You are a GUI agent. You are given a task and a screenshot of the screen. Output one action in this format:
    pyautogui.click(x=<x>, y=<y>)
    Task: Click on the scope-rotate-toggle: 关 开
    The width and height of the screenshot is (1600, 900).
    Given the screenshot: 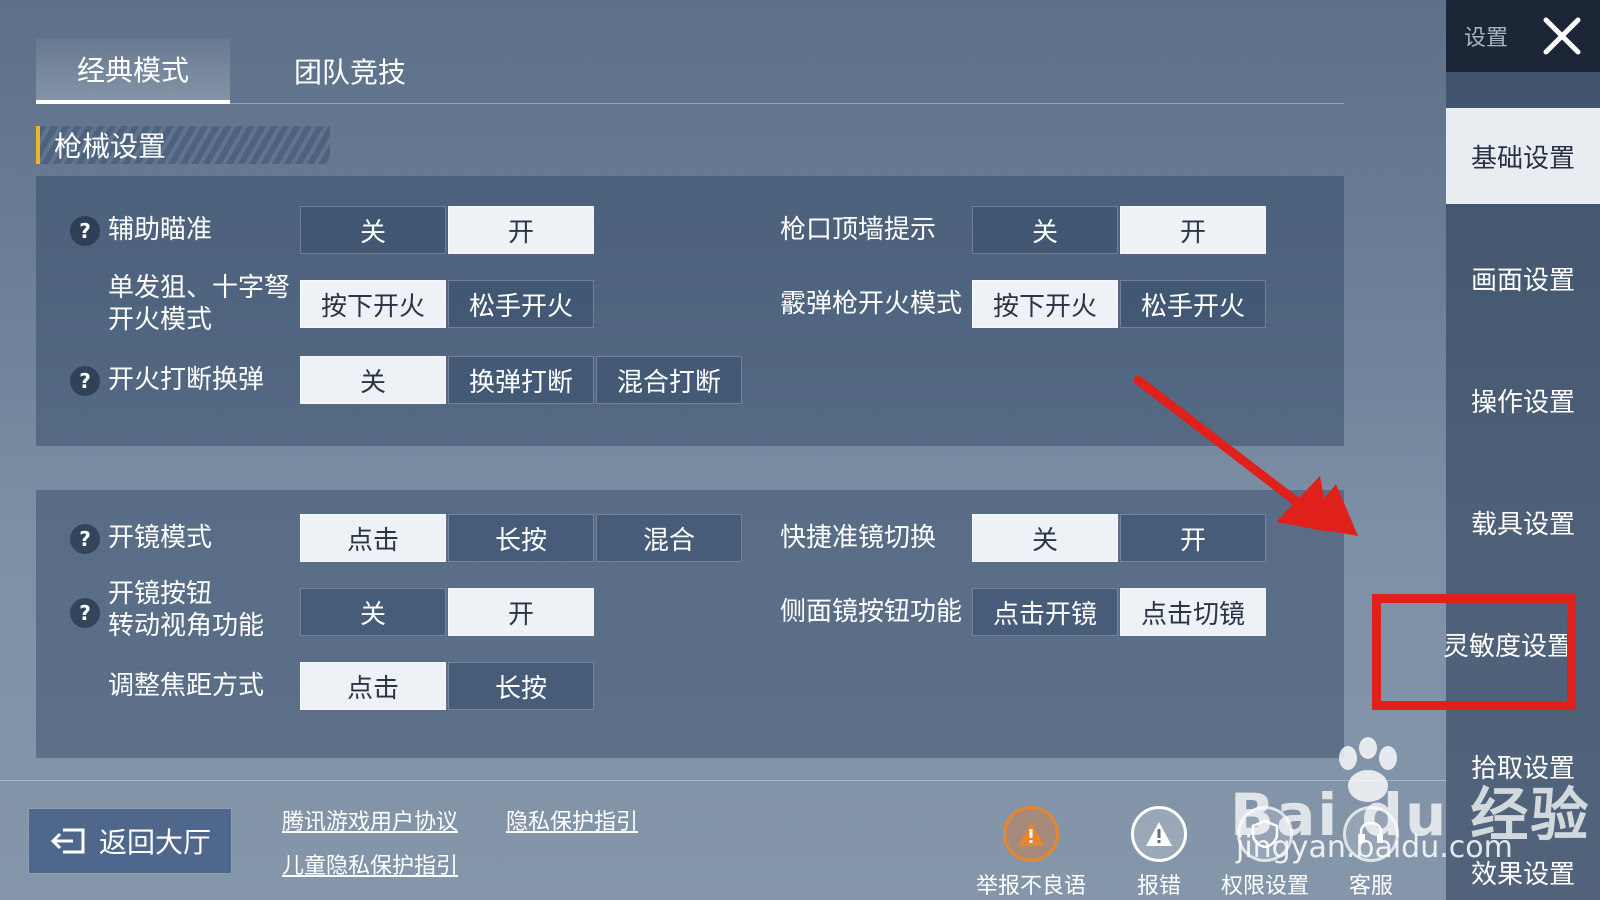 What is the action you would take?
    pyautogui.click(x=448, y=612)
    